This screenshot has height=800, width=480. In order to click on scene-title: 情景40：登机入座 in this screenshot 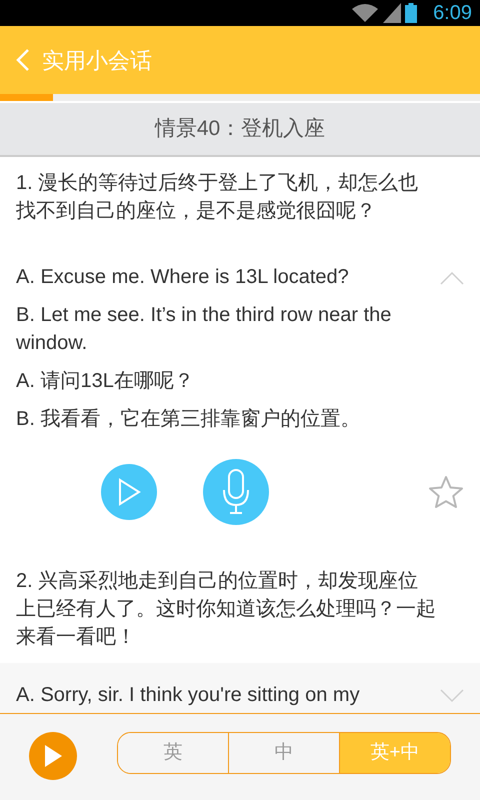, I will do `click(240, 129)`.